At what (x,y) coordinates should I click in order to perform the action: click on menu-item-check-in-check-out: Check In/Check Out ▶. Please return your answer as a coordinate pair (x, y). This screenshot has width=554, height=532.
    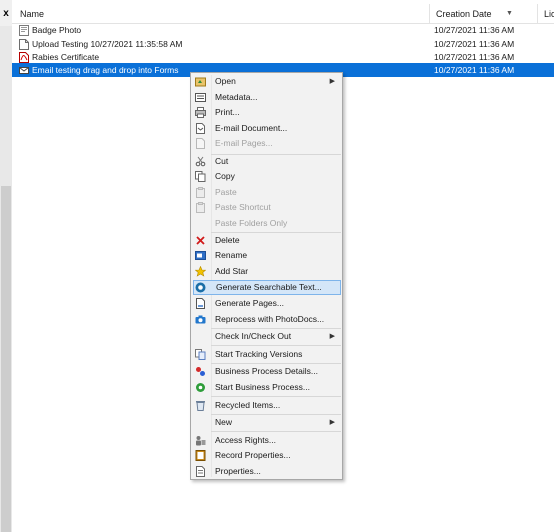
    Looking at the image, I should click on (267, 336).